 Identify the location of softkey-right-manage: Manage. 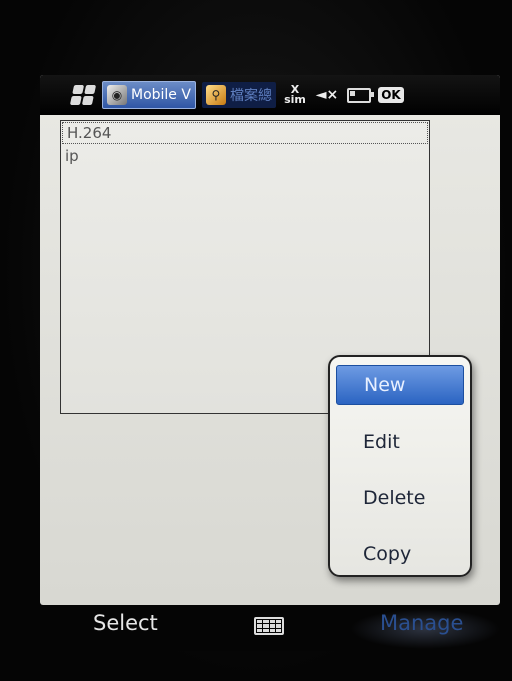
(421, 623).